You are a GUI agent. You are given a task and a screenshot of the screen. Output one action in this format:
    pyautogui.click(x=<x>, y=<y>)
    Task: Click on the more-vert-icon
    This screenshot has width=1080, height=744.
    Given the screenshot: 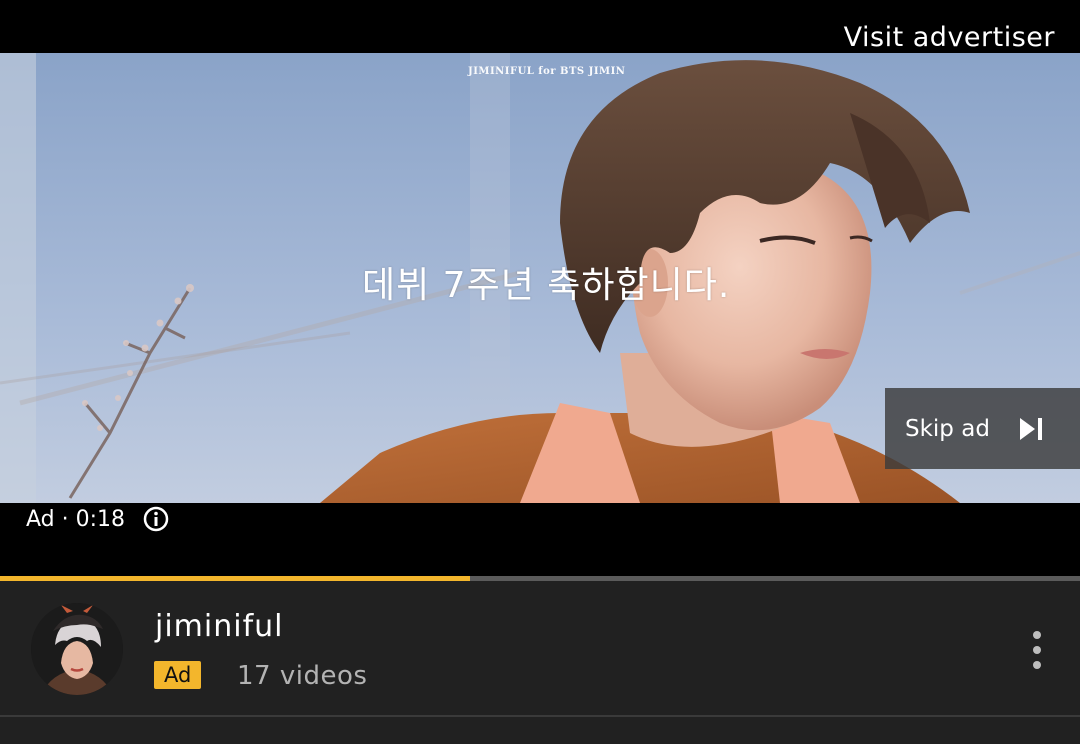 What is the action you would take?
    pyautogui.click(x=1037, y=650)
    